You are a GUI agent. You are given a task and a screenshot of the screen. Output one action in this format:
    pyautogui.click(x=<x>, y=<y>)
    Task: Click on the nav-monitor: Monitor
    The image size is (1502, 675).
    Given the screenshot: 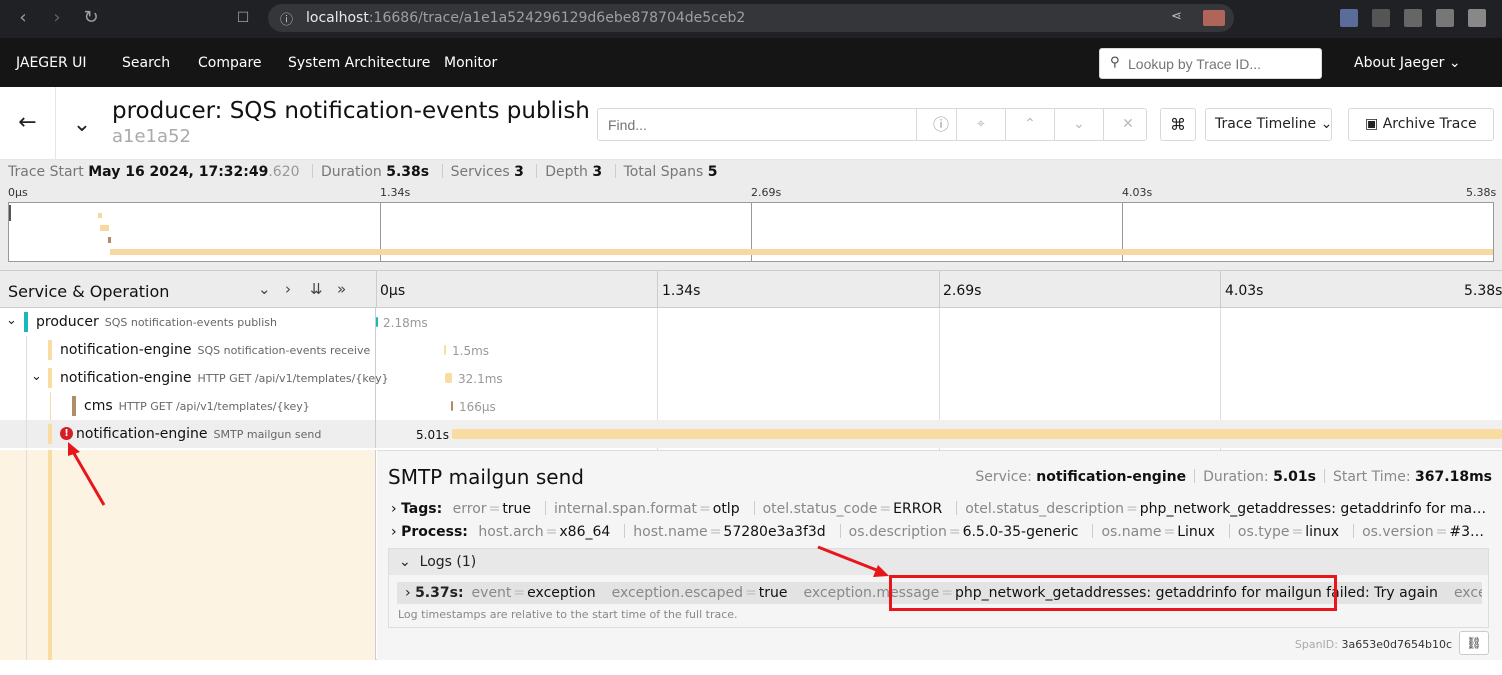 What is the action you would take?
    pyautogui.click(x=470, y=63)
    